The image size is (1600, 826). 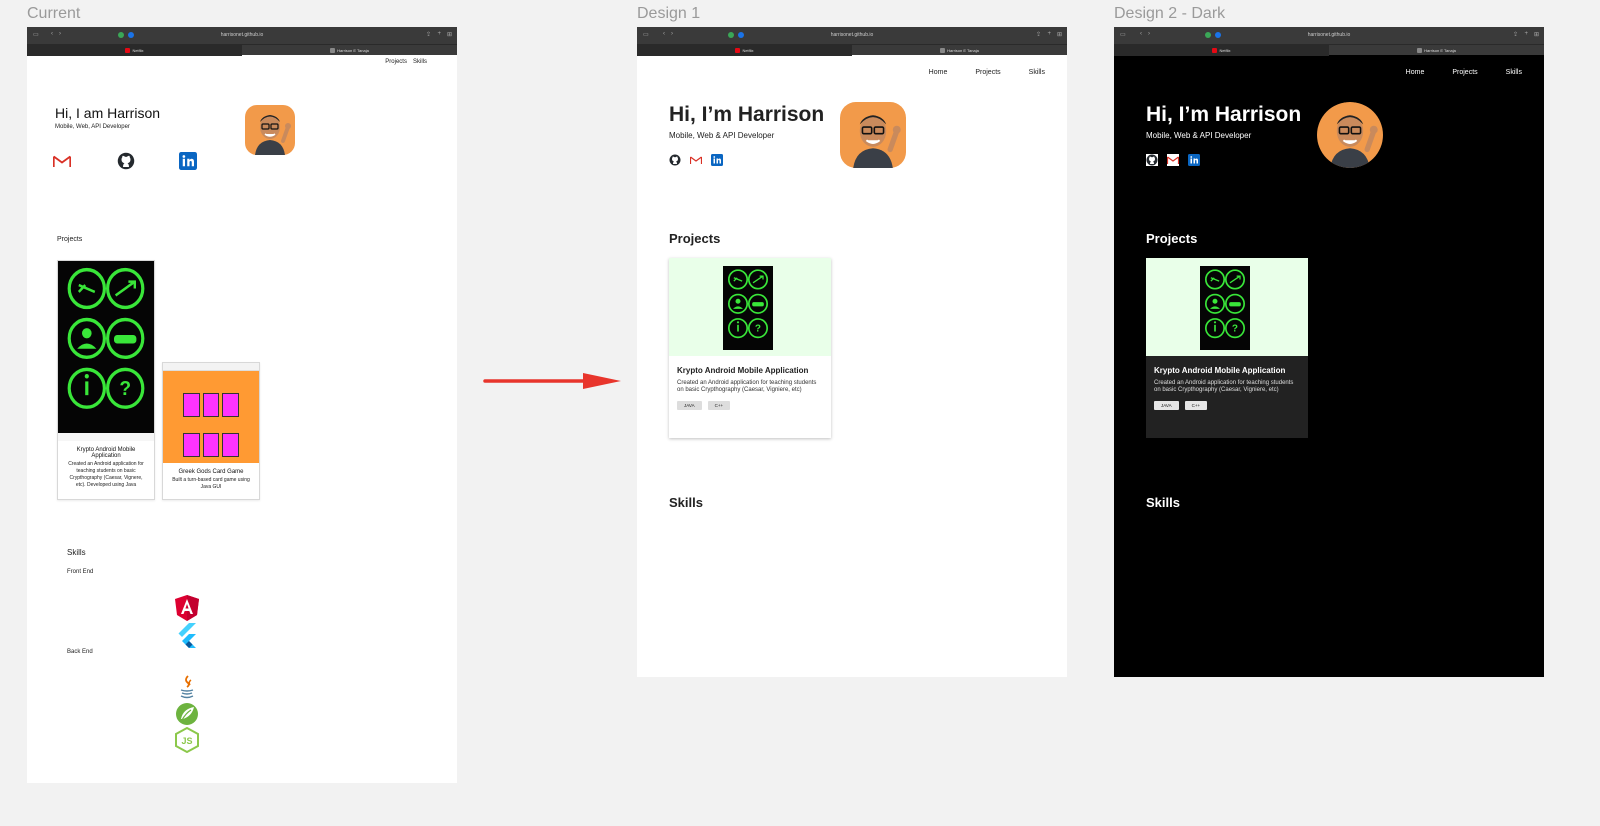 I want to click on hero-subtitle: Mobile, Web & API Developer, so click(x=1199, y=135).